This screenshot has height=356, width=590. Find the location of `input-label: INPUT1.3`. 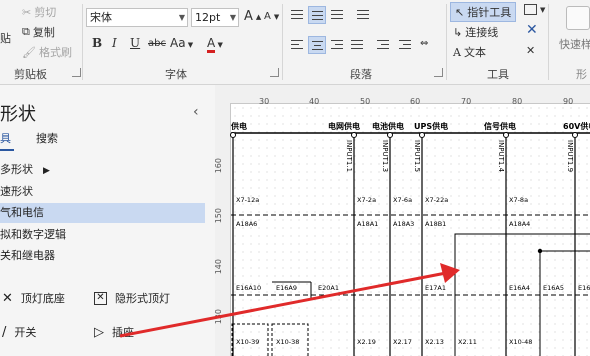

input-label: INPUT1.3 is located at coordinates (385, 156).